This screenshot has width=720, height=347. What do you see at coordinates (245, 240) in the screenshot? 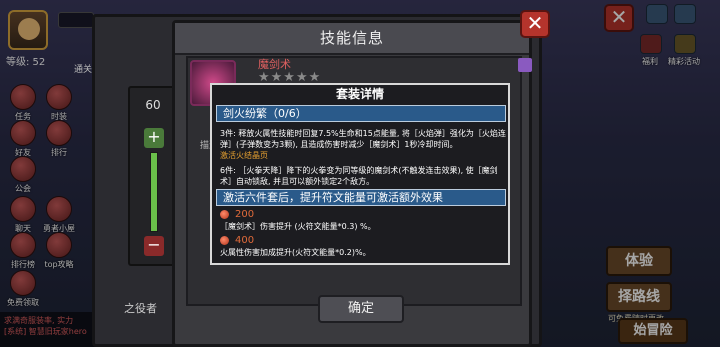
I see `bonus-threshold: 400` at bounding box center [245, 240].